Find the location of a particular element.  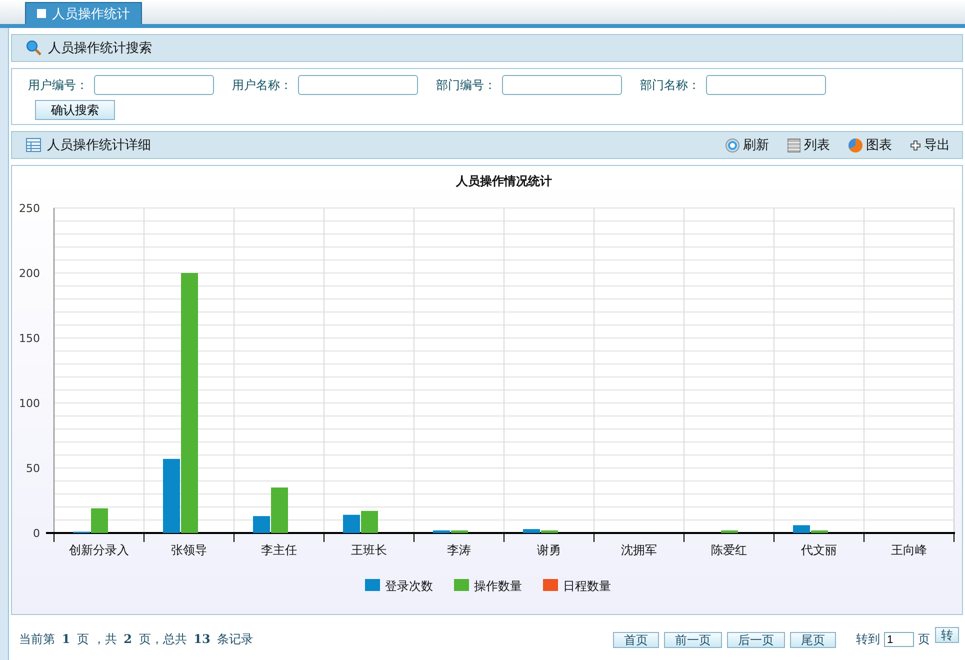

list-icon is located at coordinates (794, 145).